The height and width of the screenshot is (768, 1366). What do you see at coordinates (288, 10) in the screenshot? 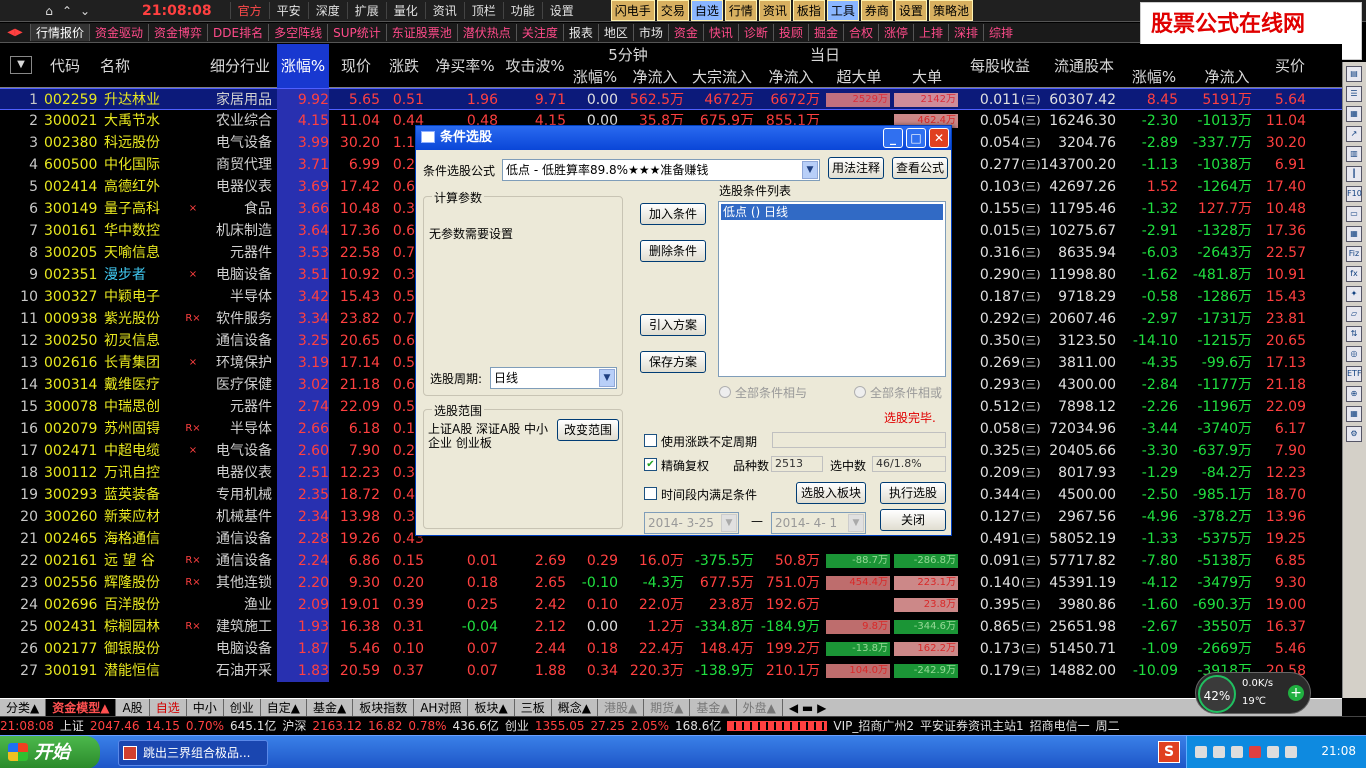
I see `menu-pingan: 平安` at bounding box center [288, 10].